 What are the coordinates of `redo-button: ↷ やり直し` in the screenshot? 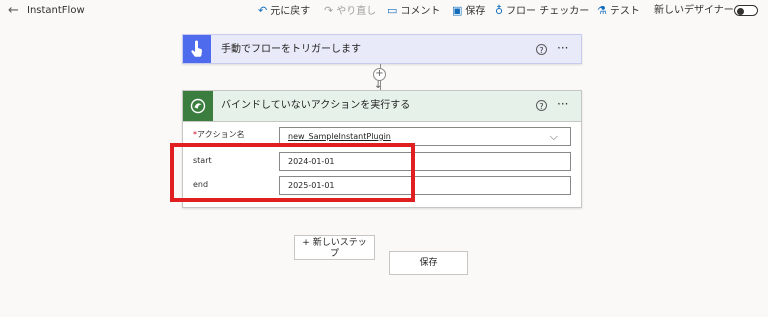 It's located at (350, 11).